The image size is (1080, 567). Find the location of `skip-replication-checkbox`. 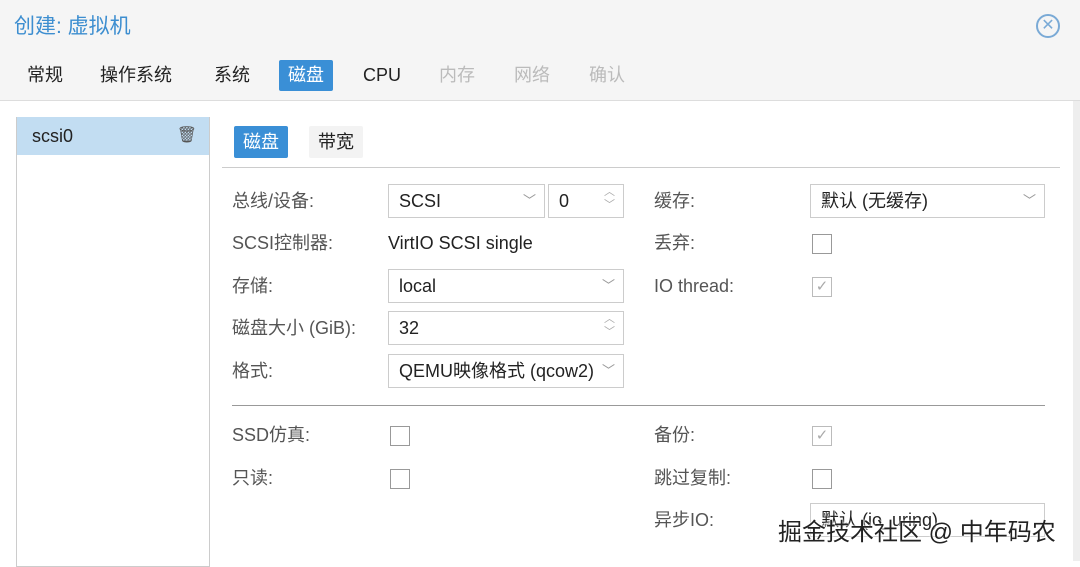

skip-replication-checkbox is located at coordinates (822, 479).